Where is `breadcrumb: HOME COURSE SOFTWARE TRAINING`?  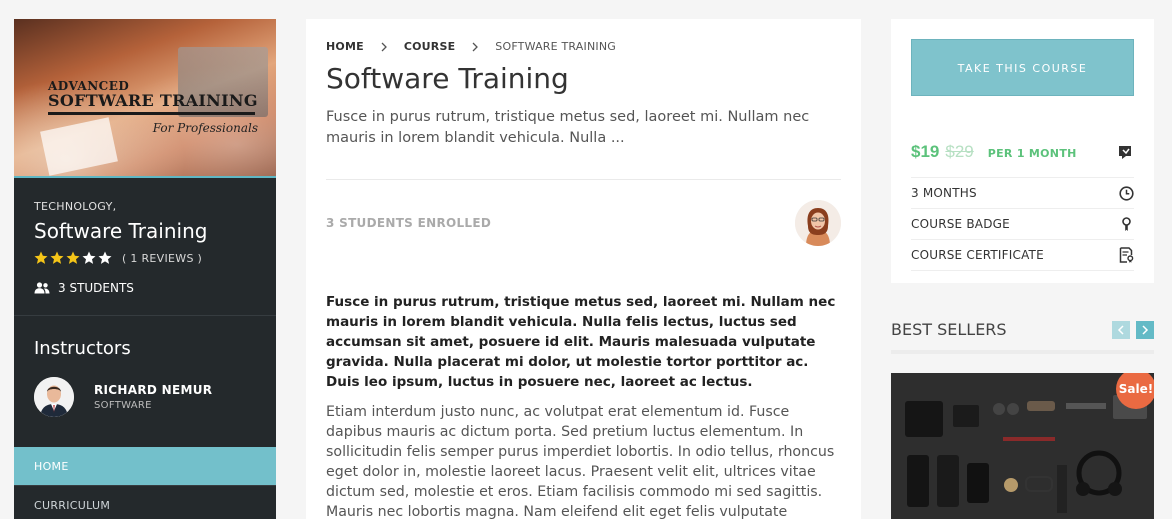
breadcrumb: HOME COURSE SOFTWARE TRAINING is located at coordinates (583, 46).